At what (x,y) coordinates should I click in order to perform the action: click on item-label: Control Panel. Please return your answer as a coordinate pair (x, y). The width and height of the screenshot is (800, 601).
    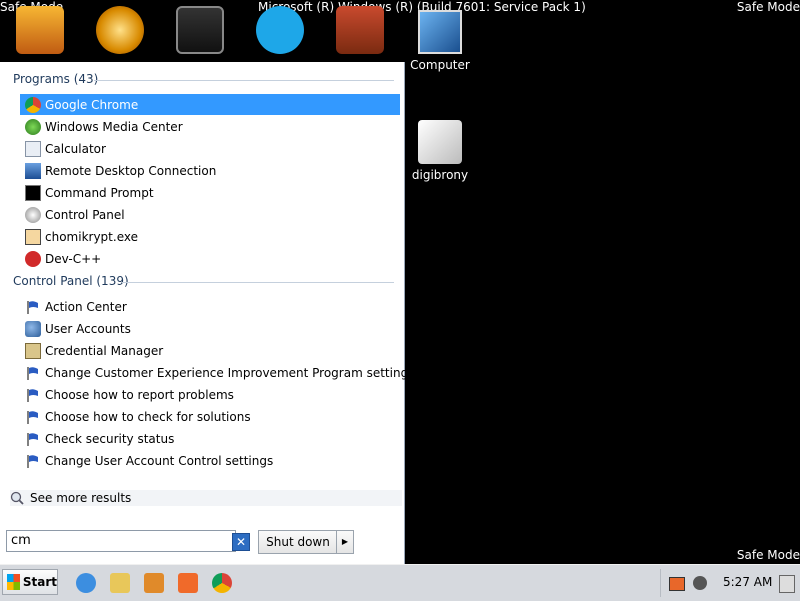
    Looking at the image, I should click on (85, 214).